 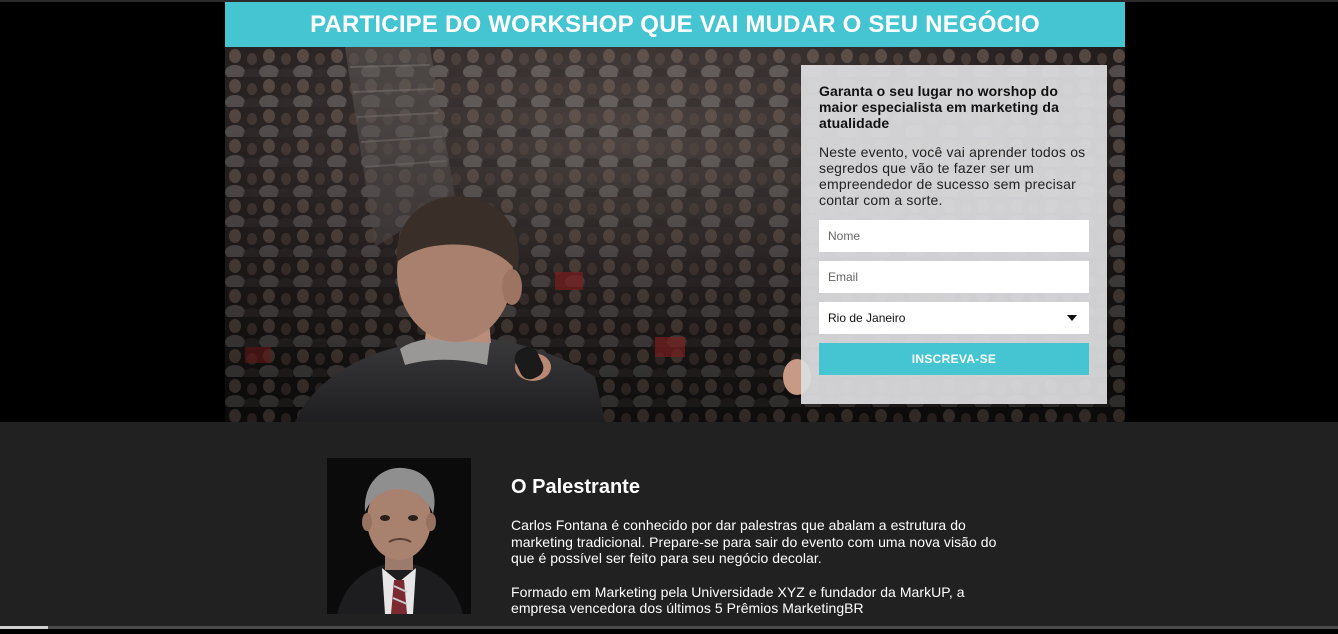 What do you see at coordinates (1072, 318) in the screenshot?
I see `chevron-down-icon` at bounding box center [1072, 318].